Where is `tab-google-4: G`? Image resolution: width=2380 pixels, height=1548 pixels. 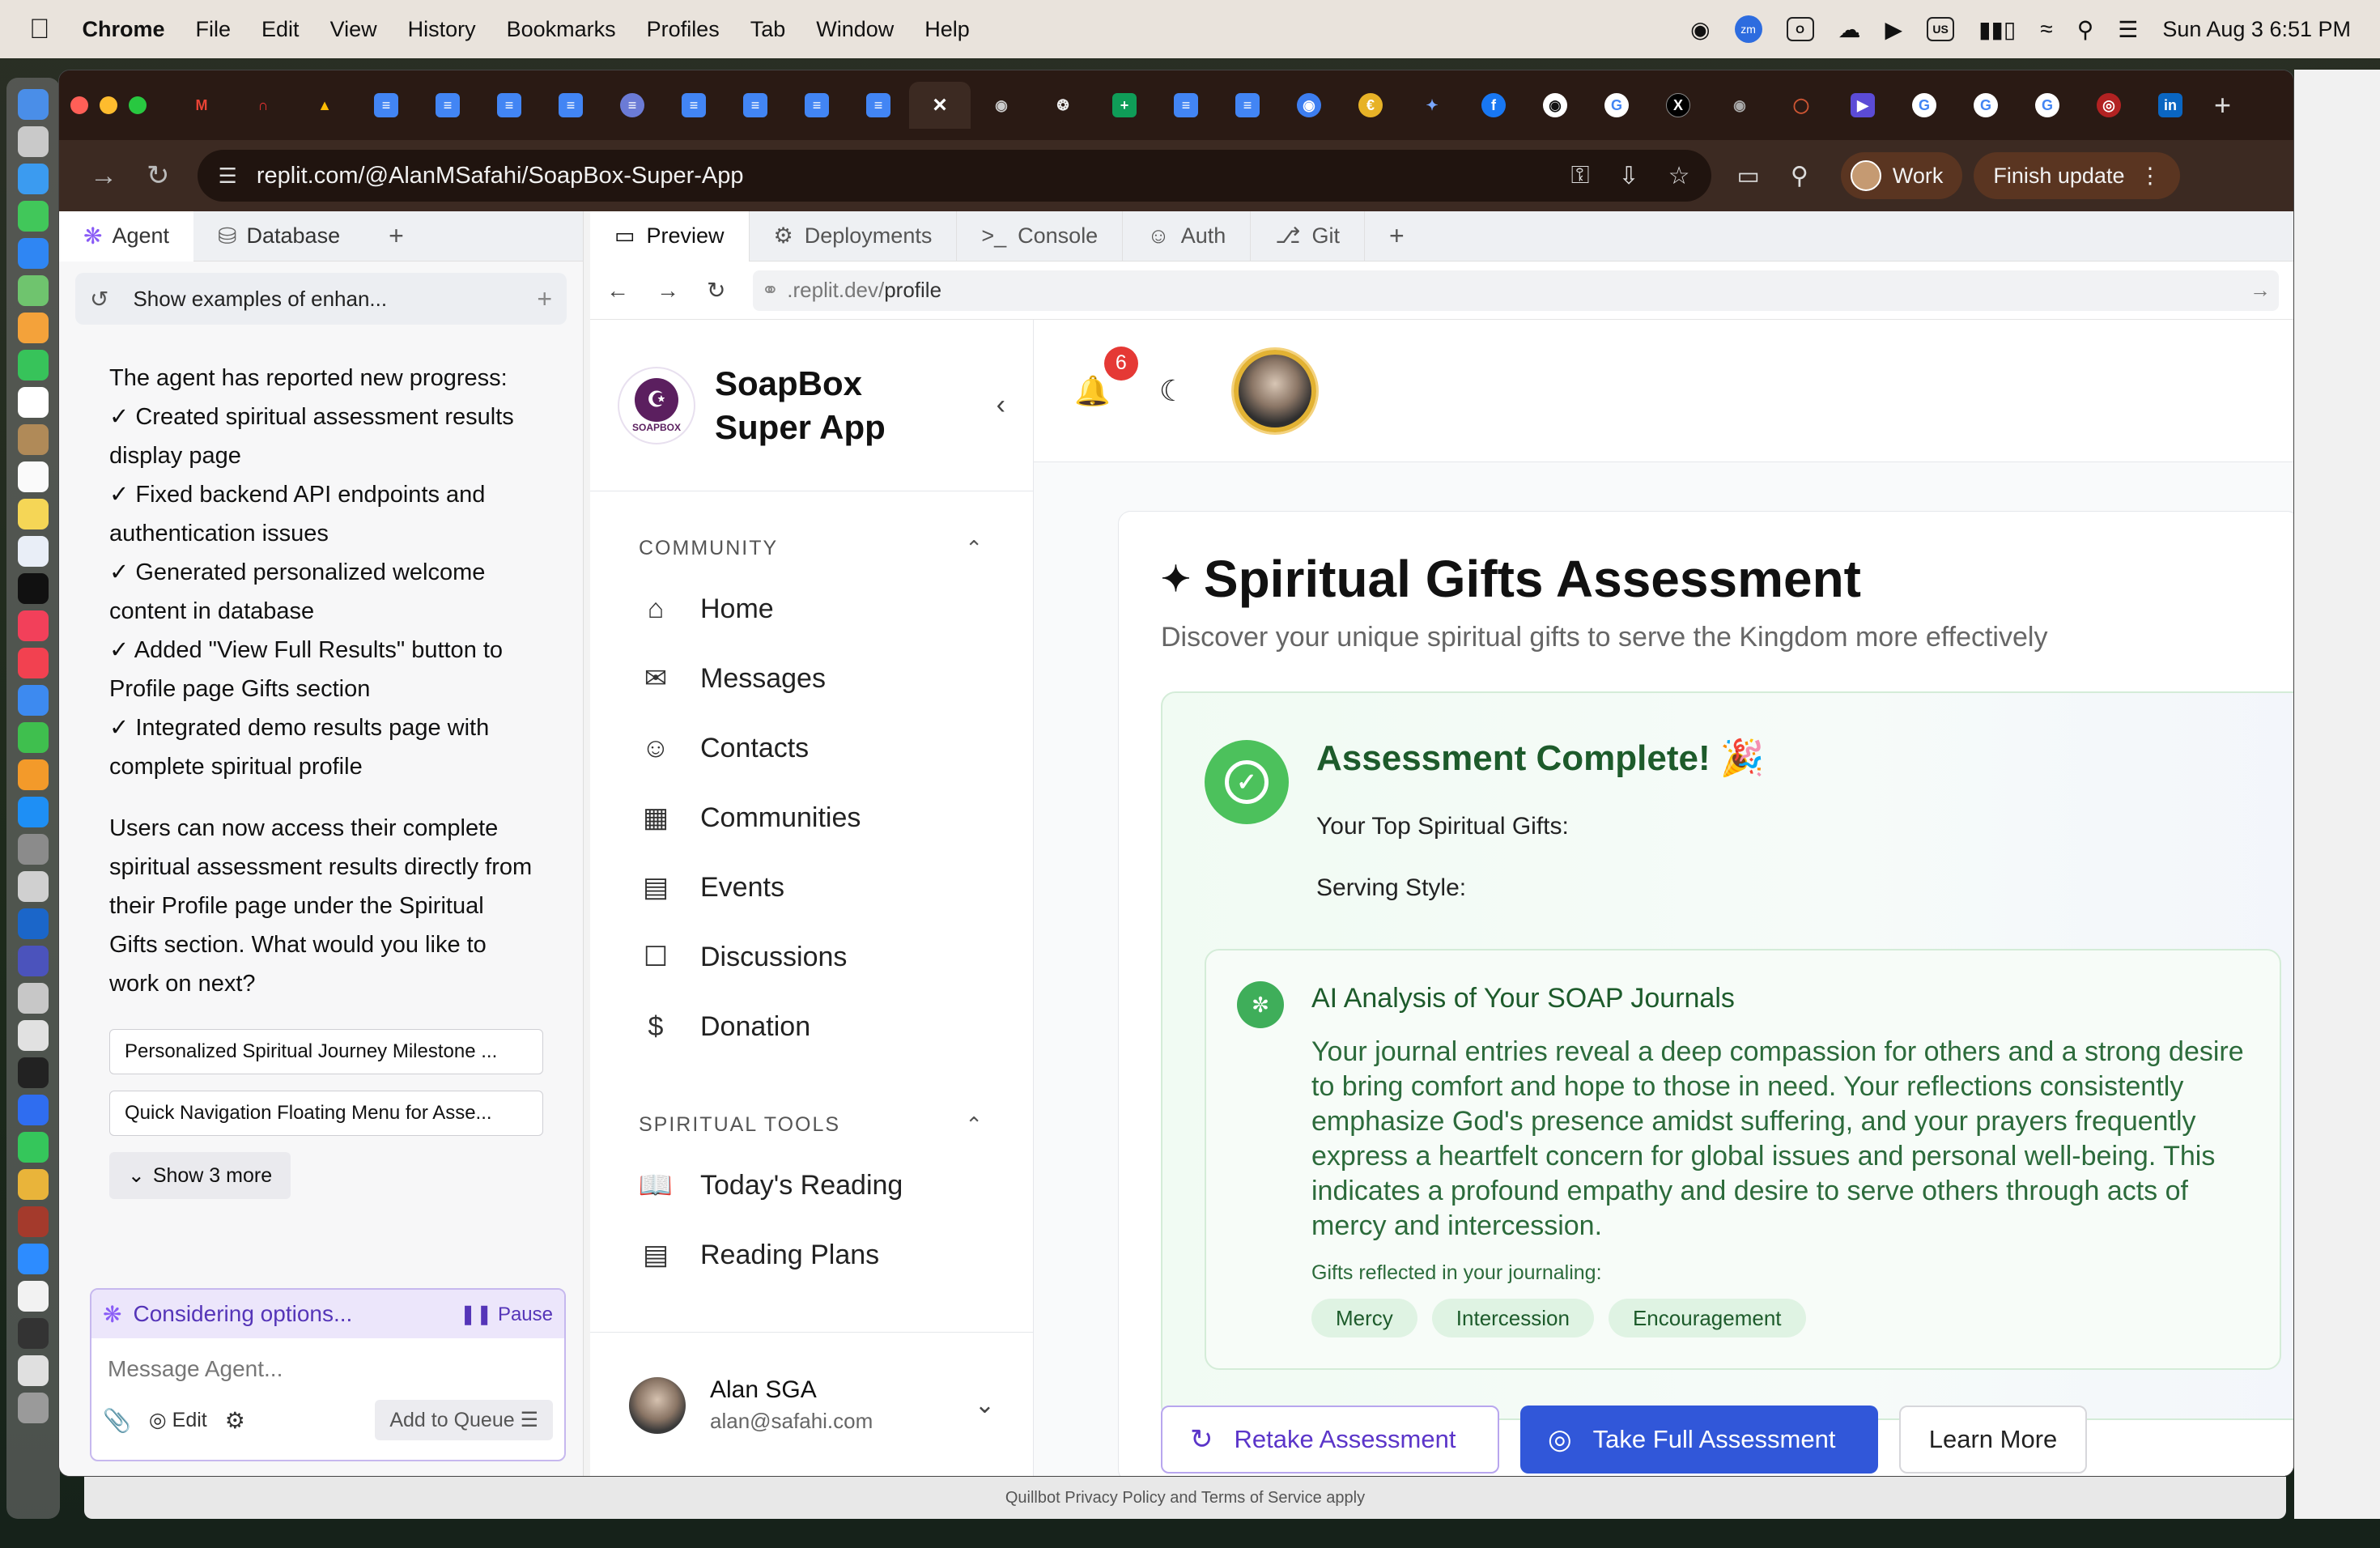
tab-google-4: G is located at coordinates (2048, 106).